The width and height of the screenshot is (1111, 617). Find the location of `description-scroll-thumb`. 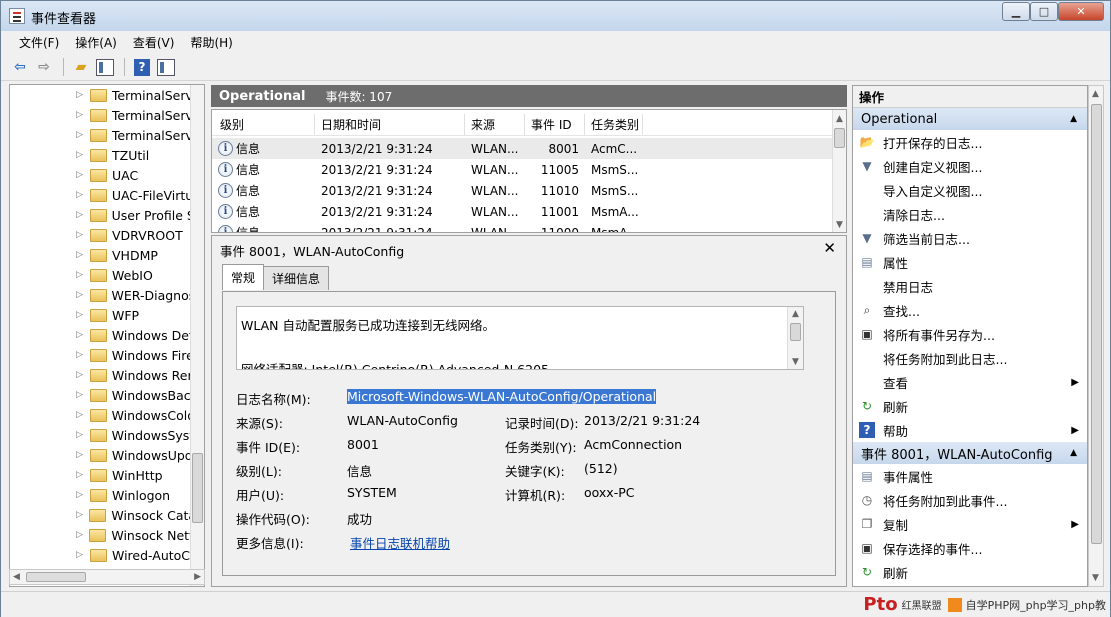

description-scroll-thumb is located at coordinates (795, 332).